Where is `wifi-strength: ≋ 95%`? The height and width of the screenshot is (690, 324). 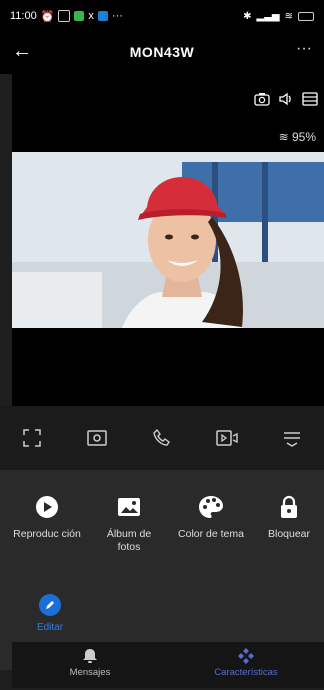 wifi-strength: ≋ 95% is located at coordinates (297, 137).